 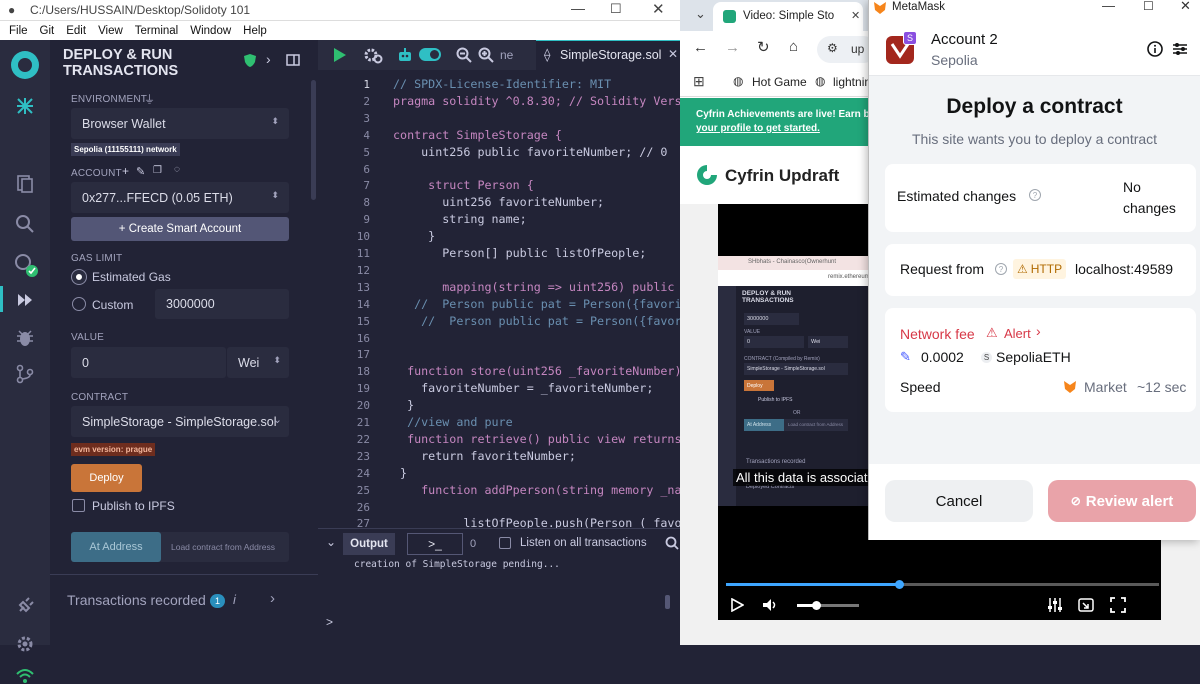 What do you see at coordinates (255, 31) in the screenshot?
I see `menu-help: Help` at bounding box center [255, 31].